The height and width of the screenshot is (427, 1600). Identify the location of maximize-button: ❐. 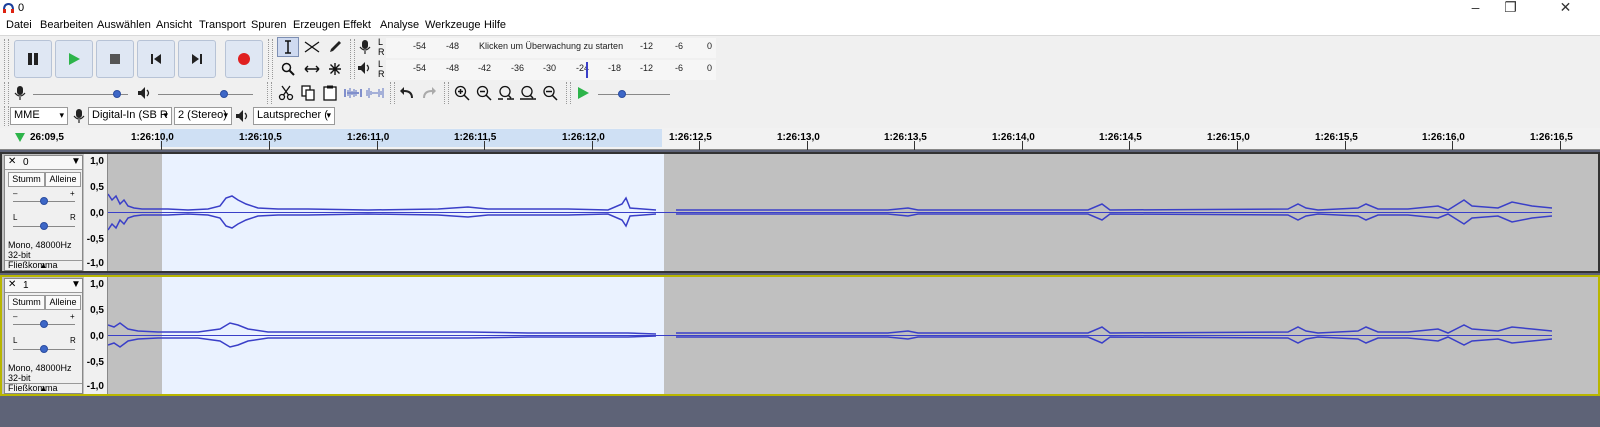
(1510, 8).